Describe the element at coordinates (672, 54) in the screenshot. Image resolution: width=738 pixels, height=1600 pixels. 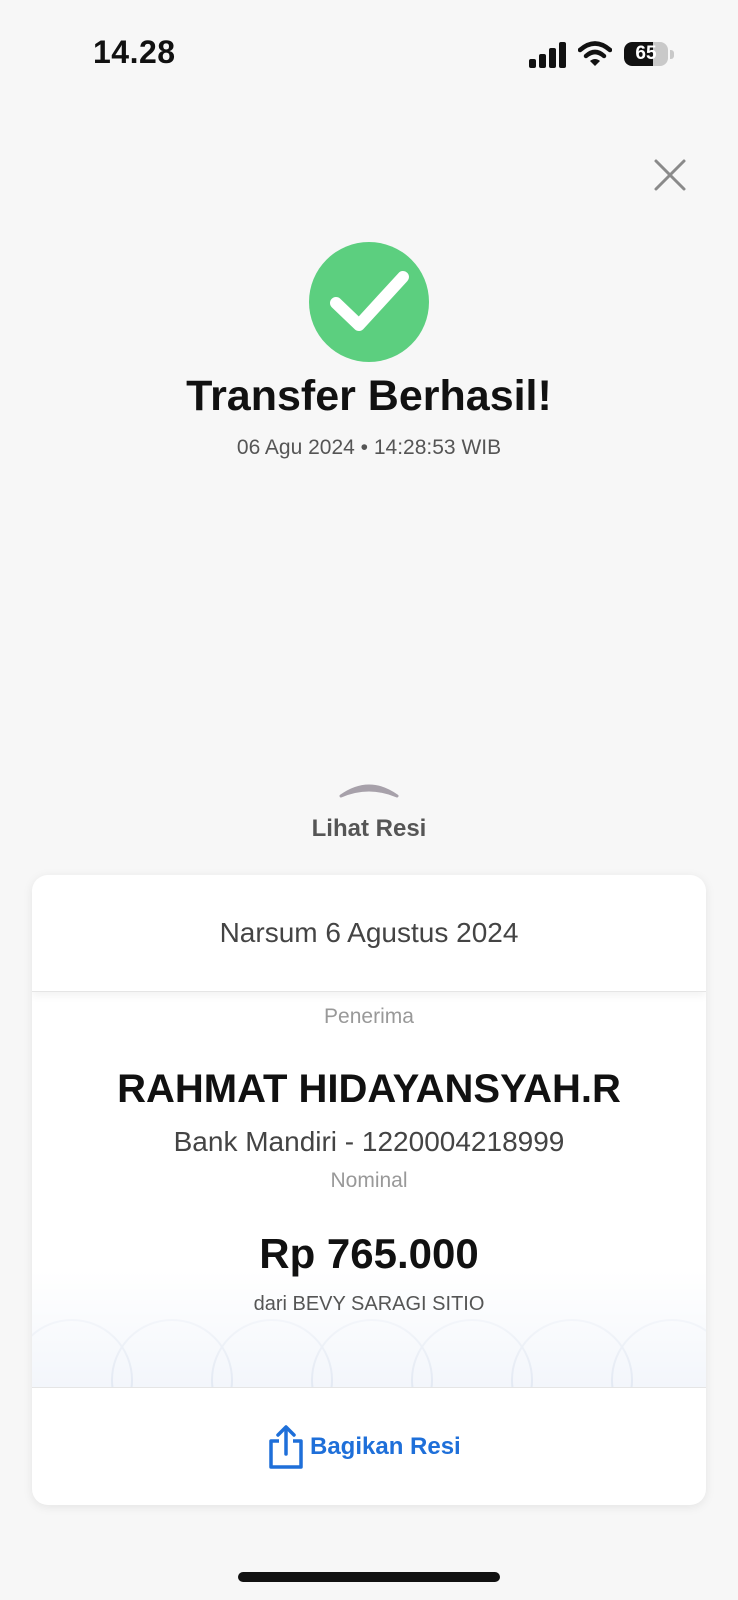
I see `battery-cap` at that location.